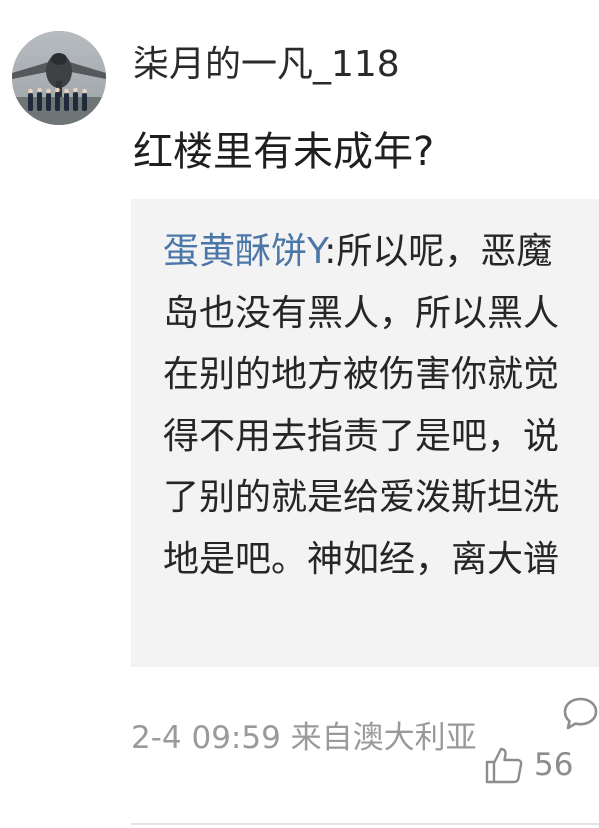  I want to click on like-button: 56, so click(528, 765).